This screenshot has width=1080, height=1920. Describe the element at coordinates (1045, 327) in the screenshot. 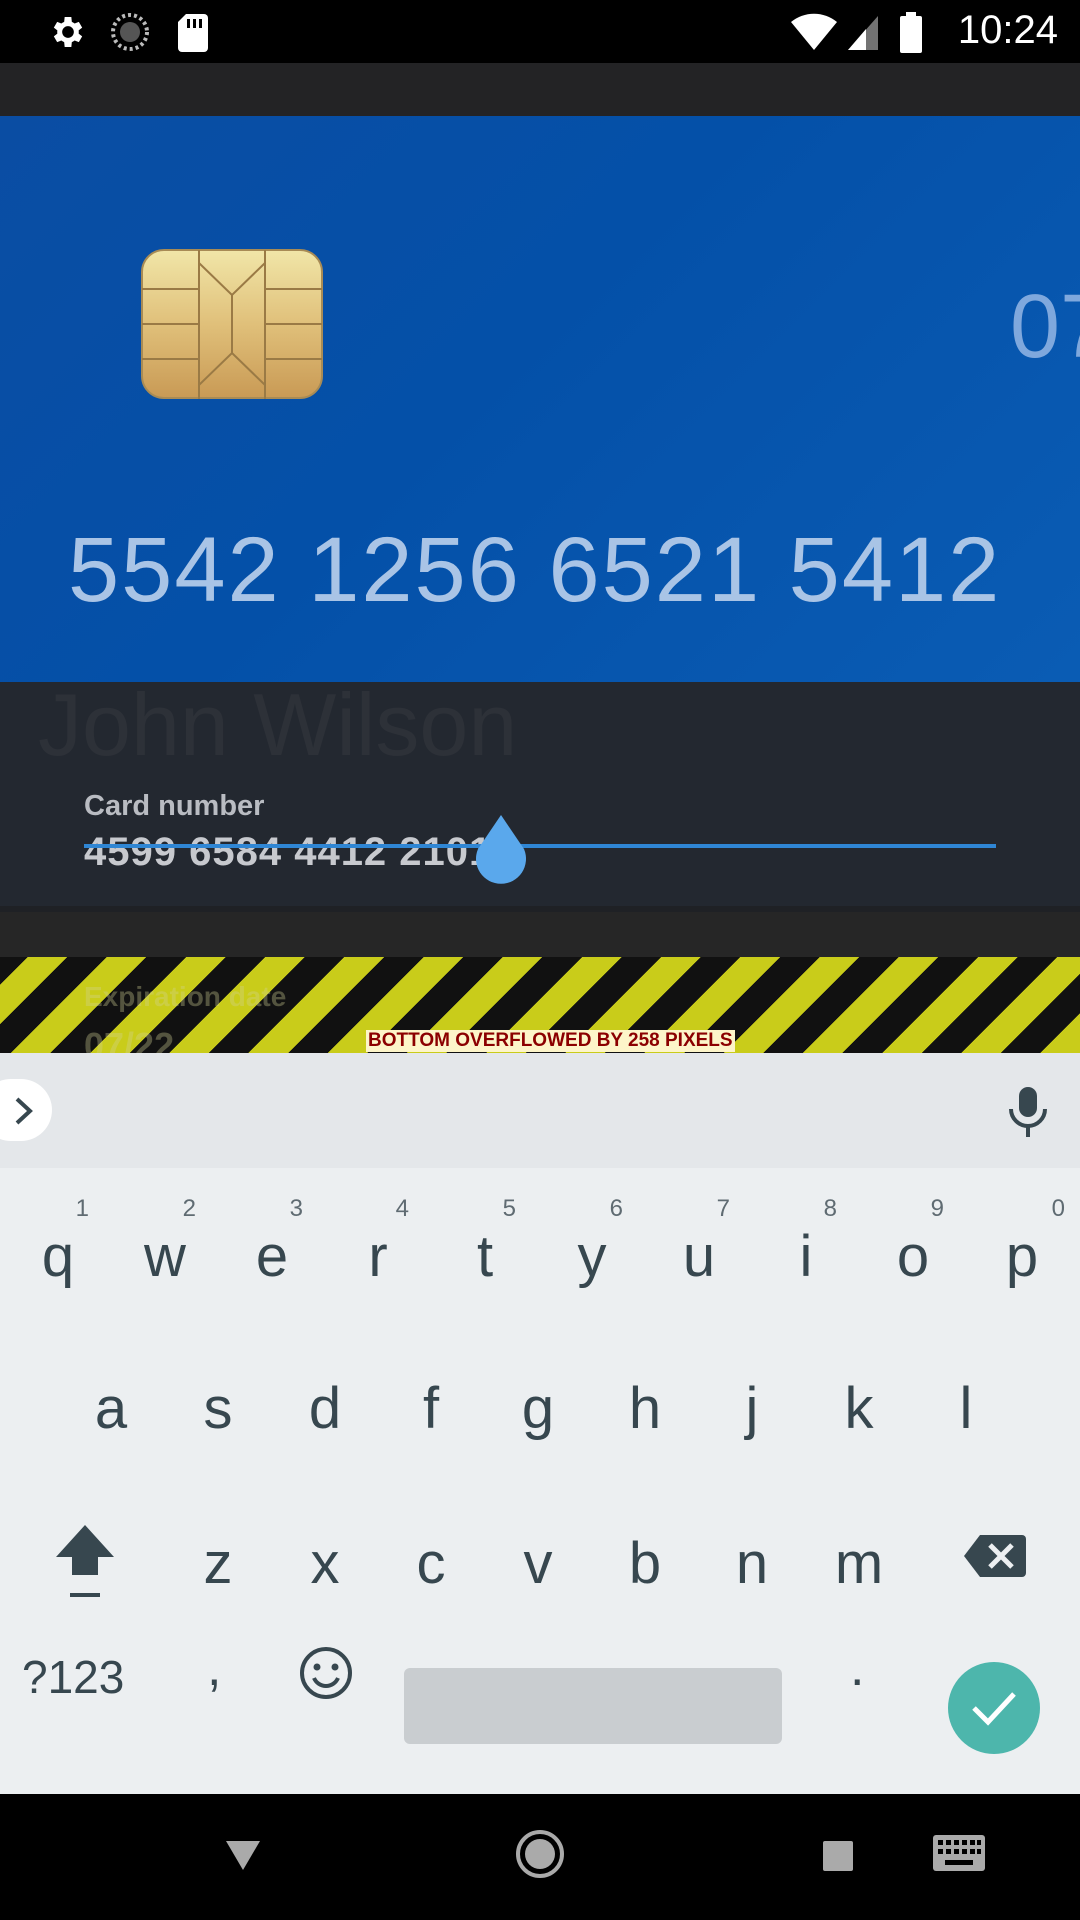

I see `card-expiry-preview: 07/` at that location.